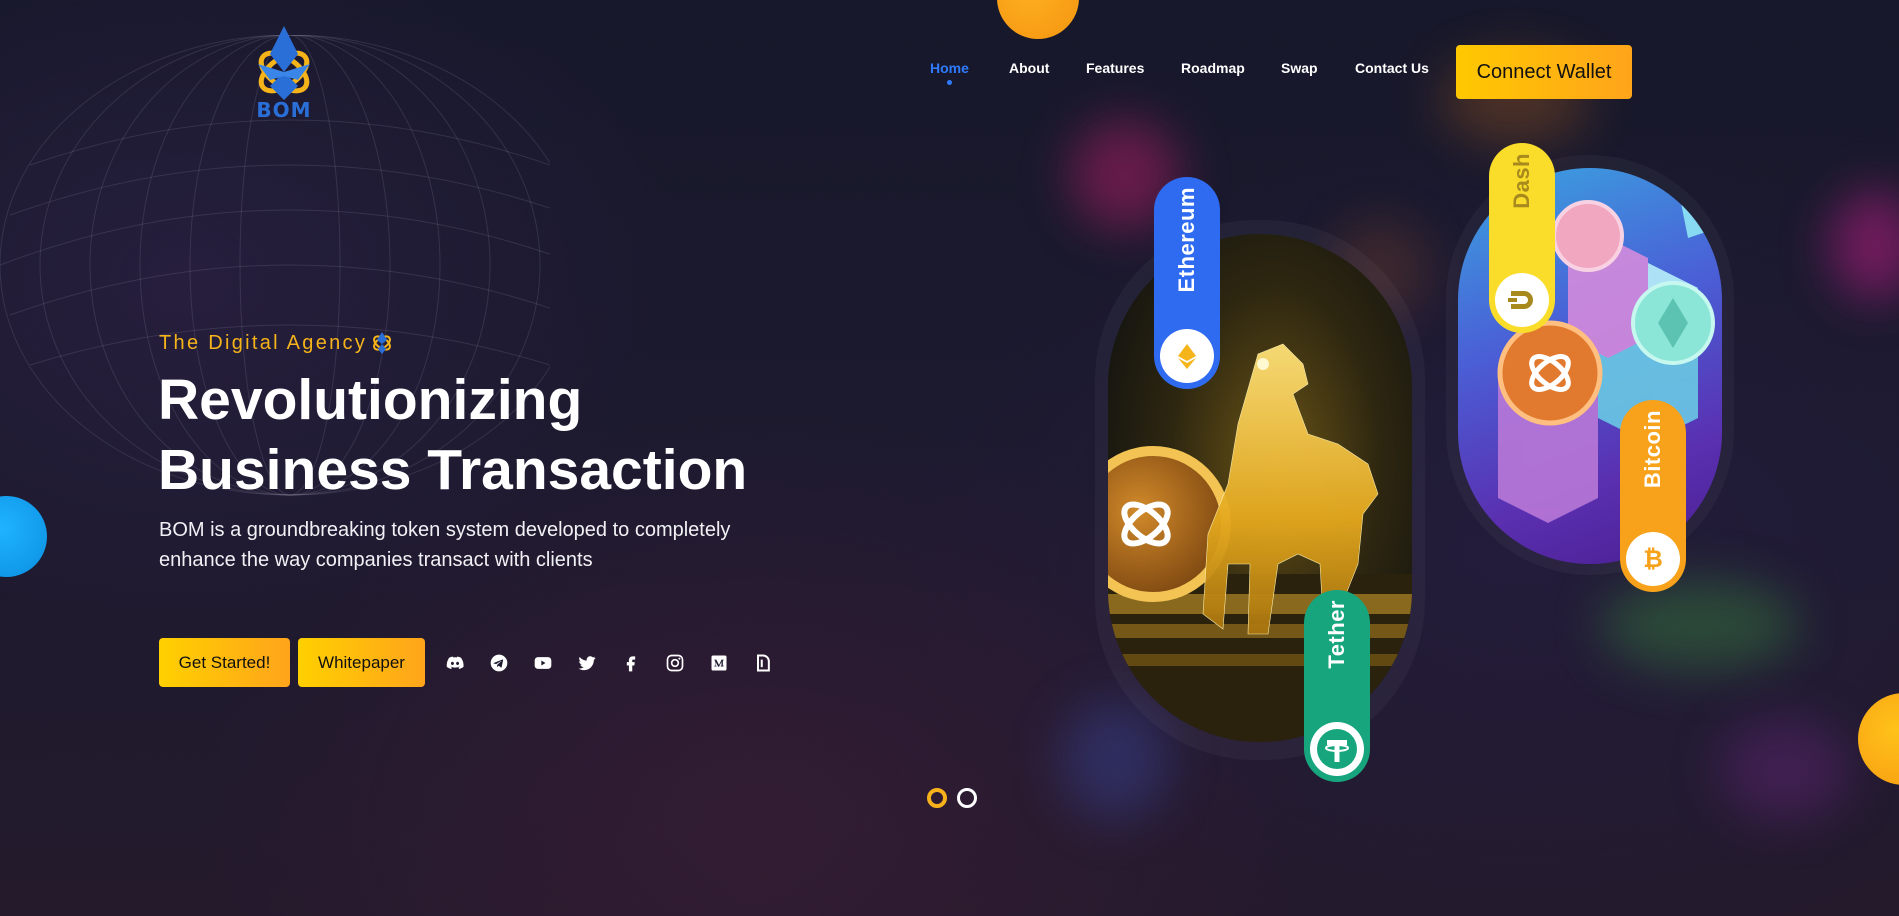 The height and width of the screenshot is (916, 1899). What do you see at coordinates (1337, 686) in the screenshot?
I see `tether-pill: Tether` at bounding box center [1337, 686].